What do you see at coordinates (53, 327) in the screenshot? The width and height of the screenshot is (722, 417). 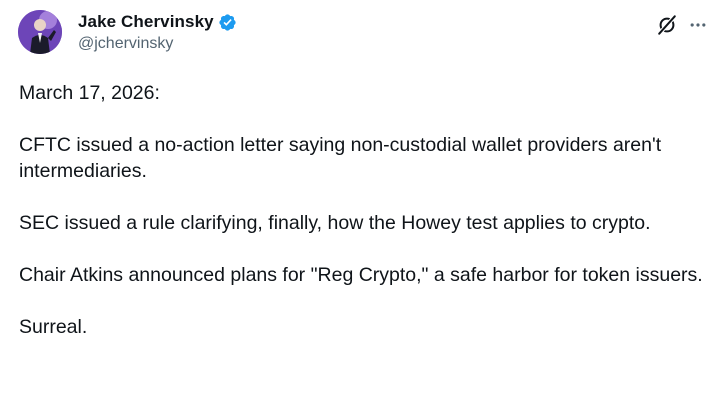 I see `tweet-paragraph-closing: Surreal.` at bounding box center [53, 327].